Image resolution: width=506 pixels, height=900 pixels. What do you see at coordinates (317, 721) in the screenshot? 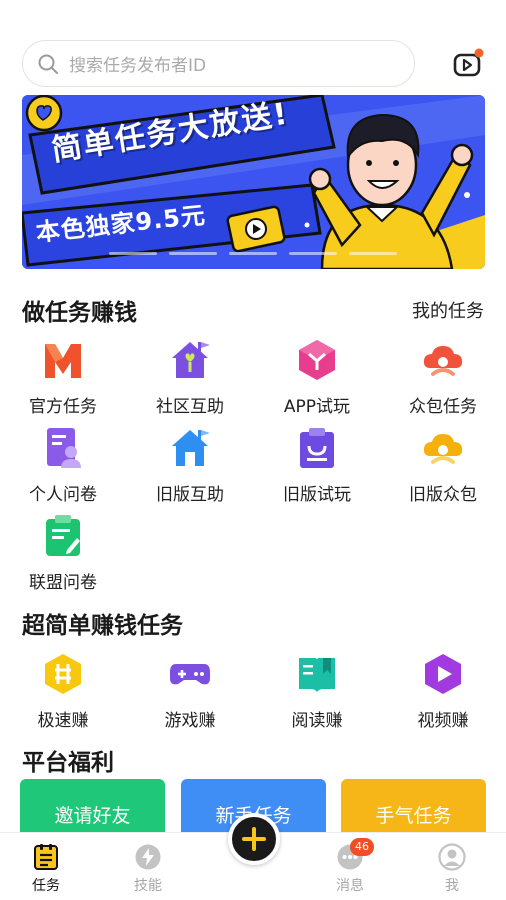
I see `grid-item-label: 阅读赚` at bounding box center [317, 721].